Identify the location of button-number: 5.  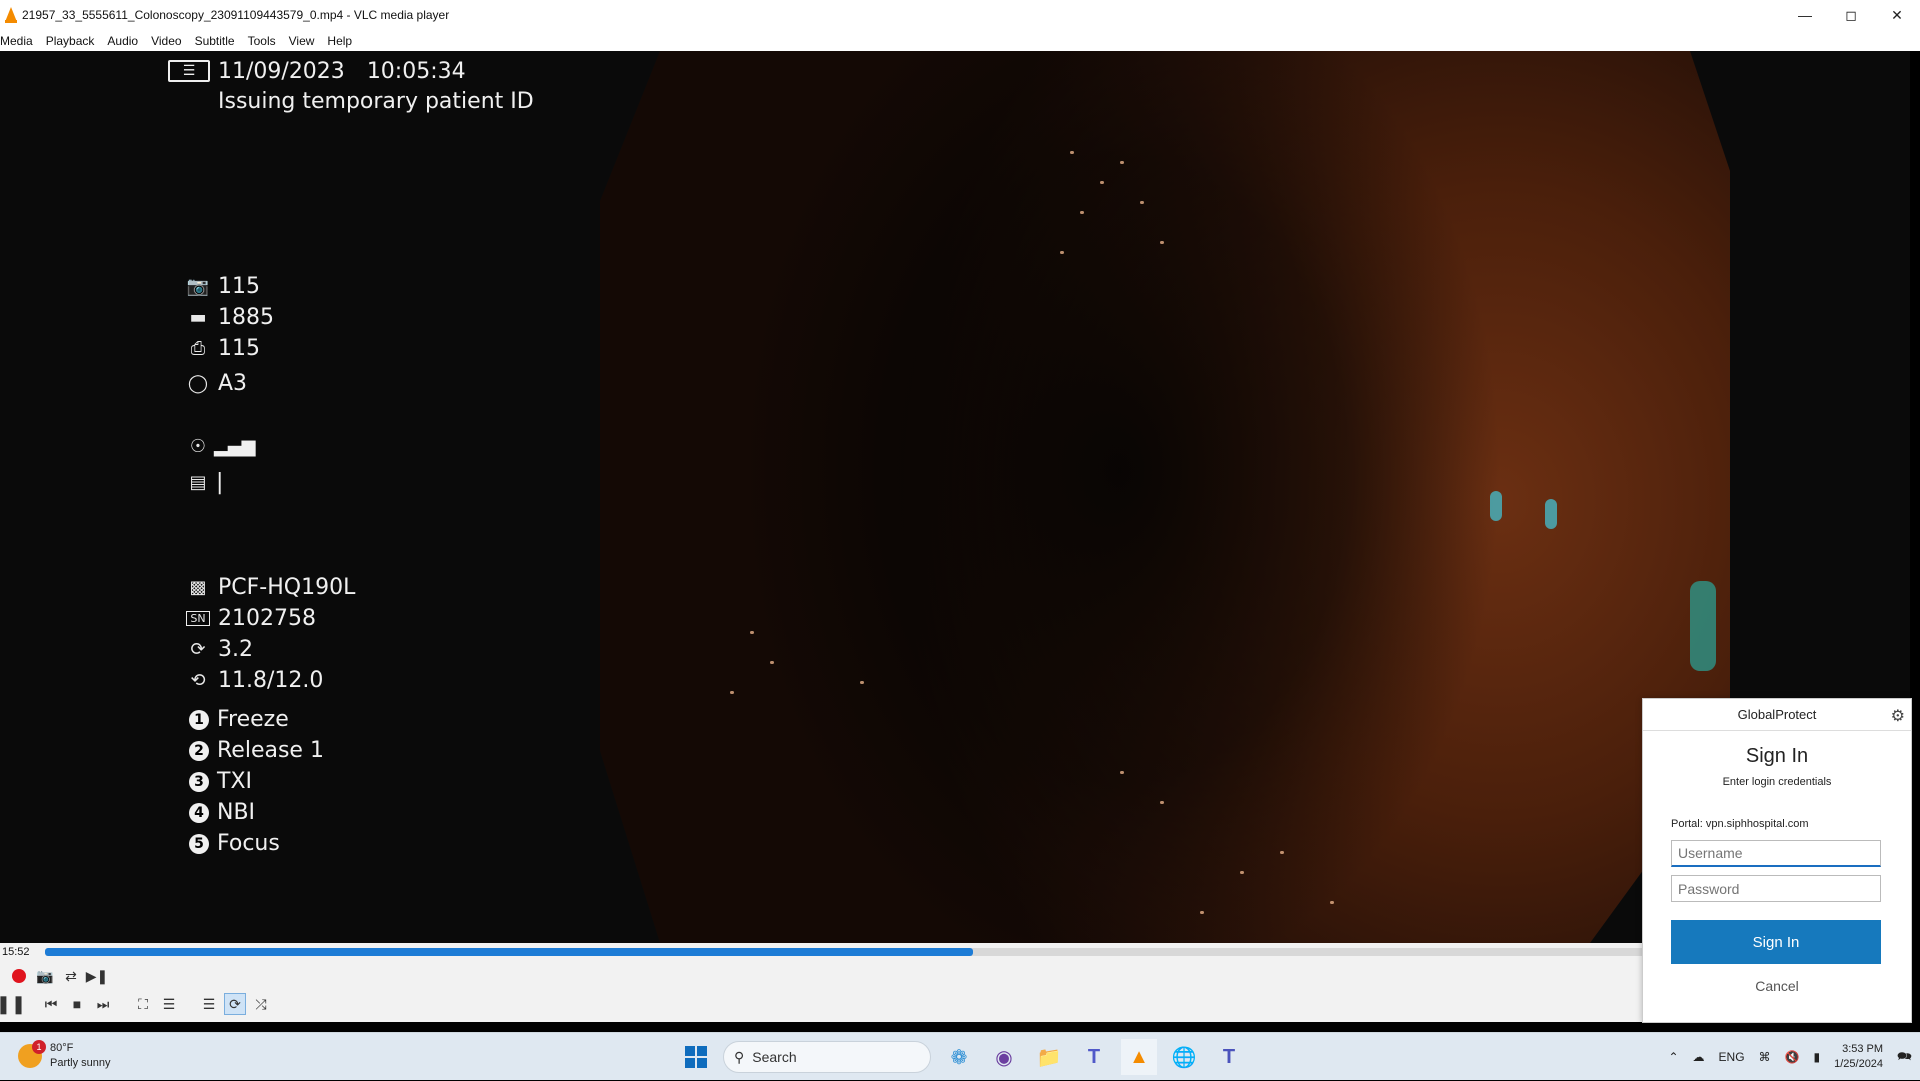
(199, 843).